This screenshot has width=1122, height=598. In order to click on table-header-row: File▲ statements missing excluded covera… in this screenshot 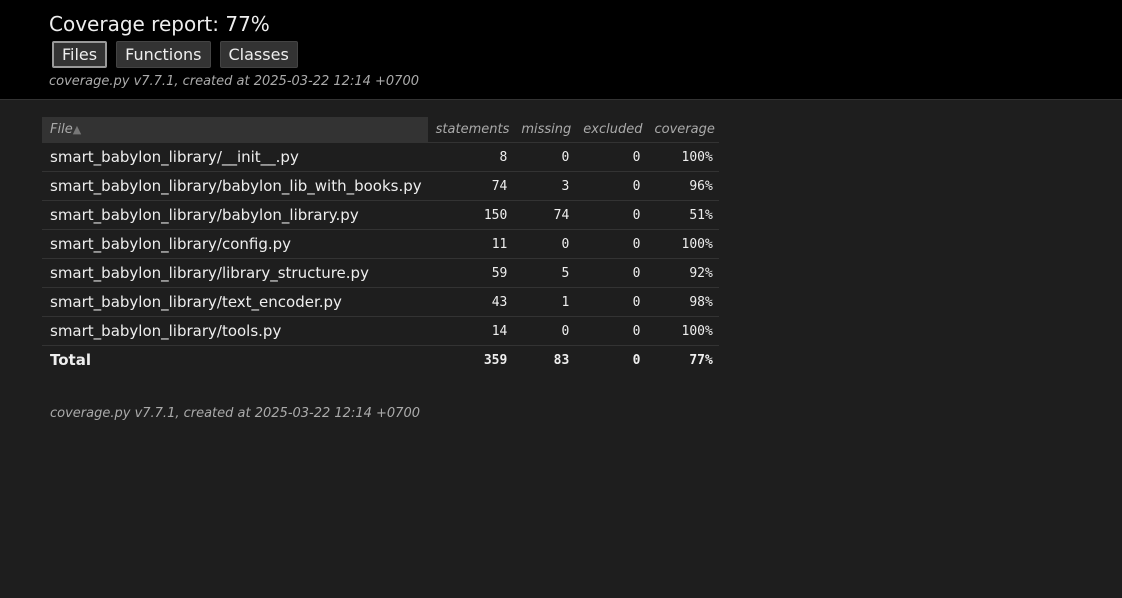, I will do `click(380, 130)`.